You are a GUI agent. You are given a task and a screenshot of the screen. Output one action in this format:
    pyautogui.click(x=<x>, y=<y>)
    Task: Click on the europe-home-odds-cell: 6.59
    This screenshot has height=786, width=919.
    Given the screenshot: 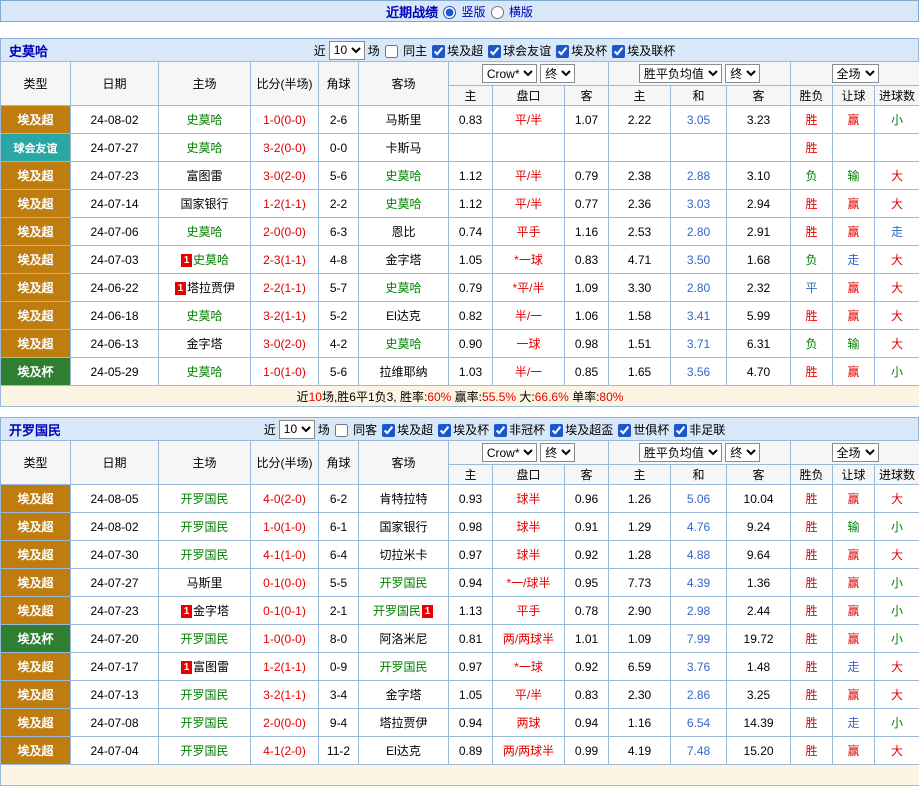 What is the action you would take?
    pyautogui.click(x=640, y=667)
    